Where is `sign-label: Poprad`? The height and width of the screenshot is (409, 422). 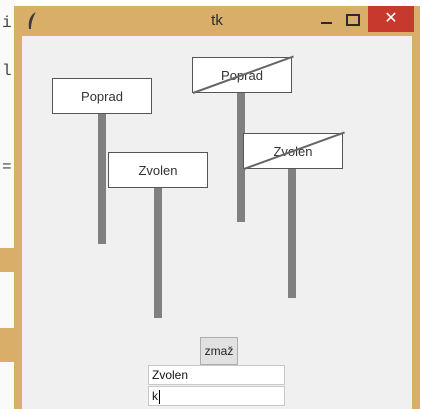
sign-label: Poprad is located at coordinates (102, 96).